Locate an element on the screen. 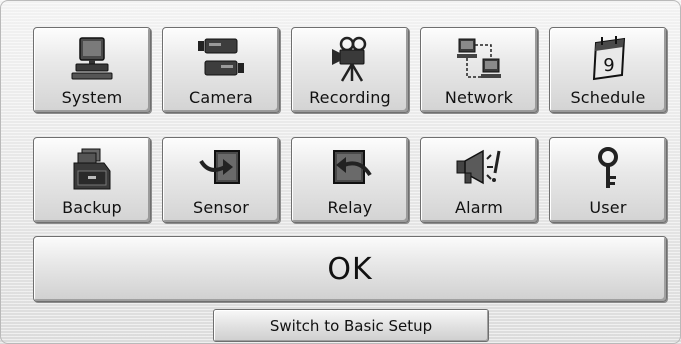 The width and height of the screenshot is (681, 344). camera-icon is located at coordinates (221, 57).